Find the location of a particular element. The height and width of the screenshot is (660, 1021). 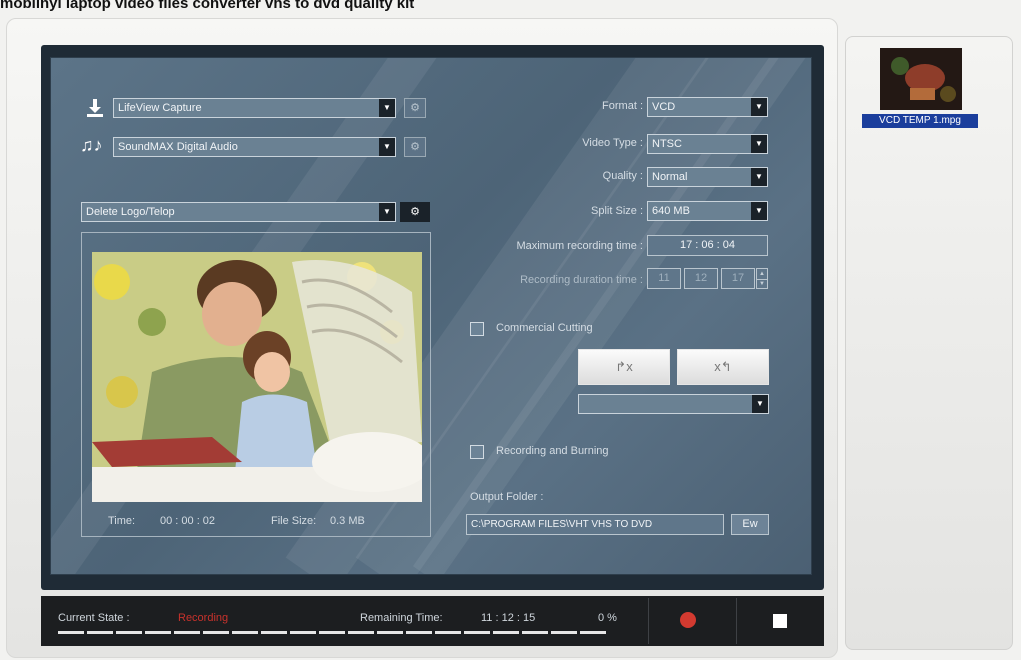

filter-settings-button: ⚙ is located at coordinates (415, 212).